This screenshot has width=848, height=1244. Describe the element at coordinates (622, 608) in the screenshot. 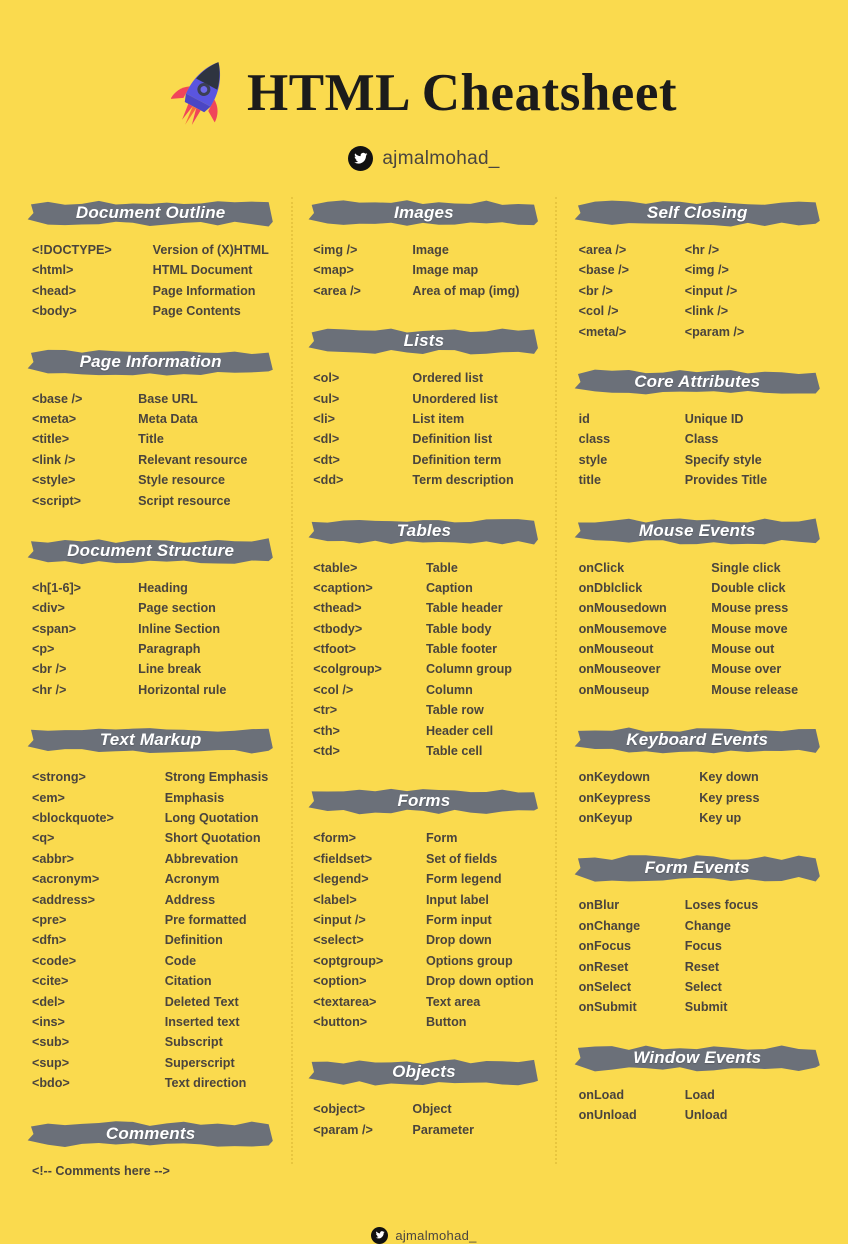

I see `row-tag: onMousedown` at that location.